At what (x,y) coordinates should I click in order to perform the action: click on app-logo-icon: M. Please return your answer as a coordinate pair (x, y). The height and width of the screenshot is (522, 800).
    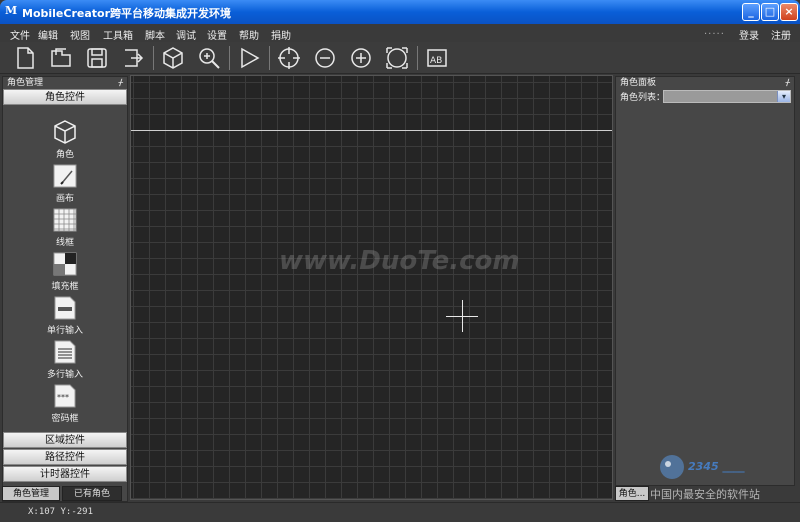
    Looking at the image, I should click on (11, 10).